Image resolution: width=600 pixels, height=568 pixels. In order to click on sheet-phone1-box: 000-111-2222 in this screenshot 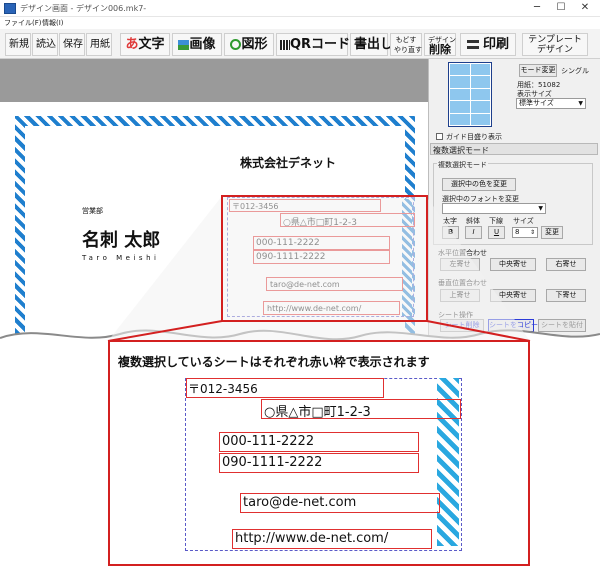, I will do `click(321, 243)`.